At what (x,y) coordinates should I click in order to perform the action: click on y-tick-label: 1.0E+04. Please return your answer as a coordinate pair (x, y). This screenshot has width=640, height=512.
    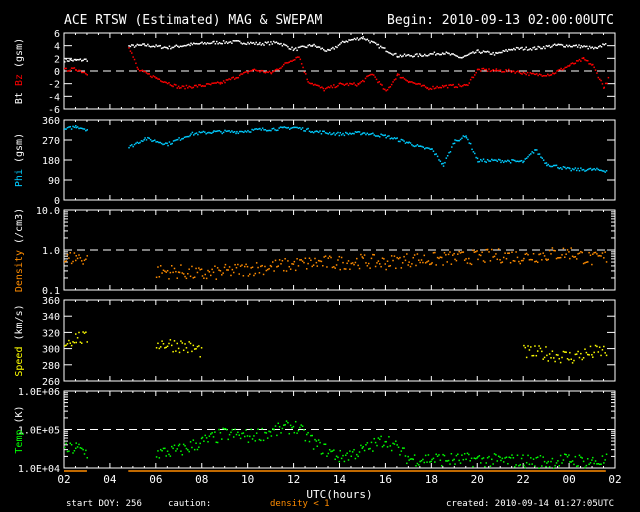
    Looking at the image, I should click on (39, 469).